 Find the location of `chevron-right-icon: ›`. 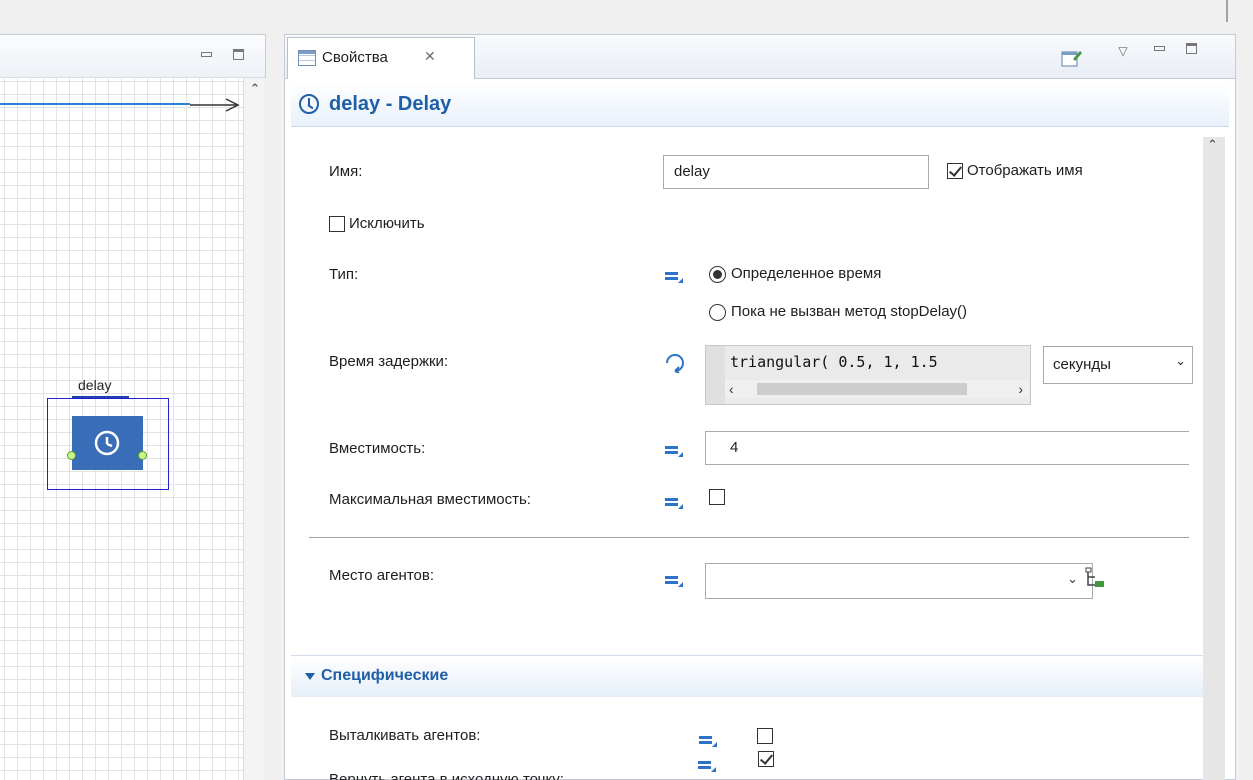

chevron-right-icon: › is located at coordinates (1020, 389).